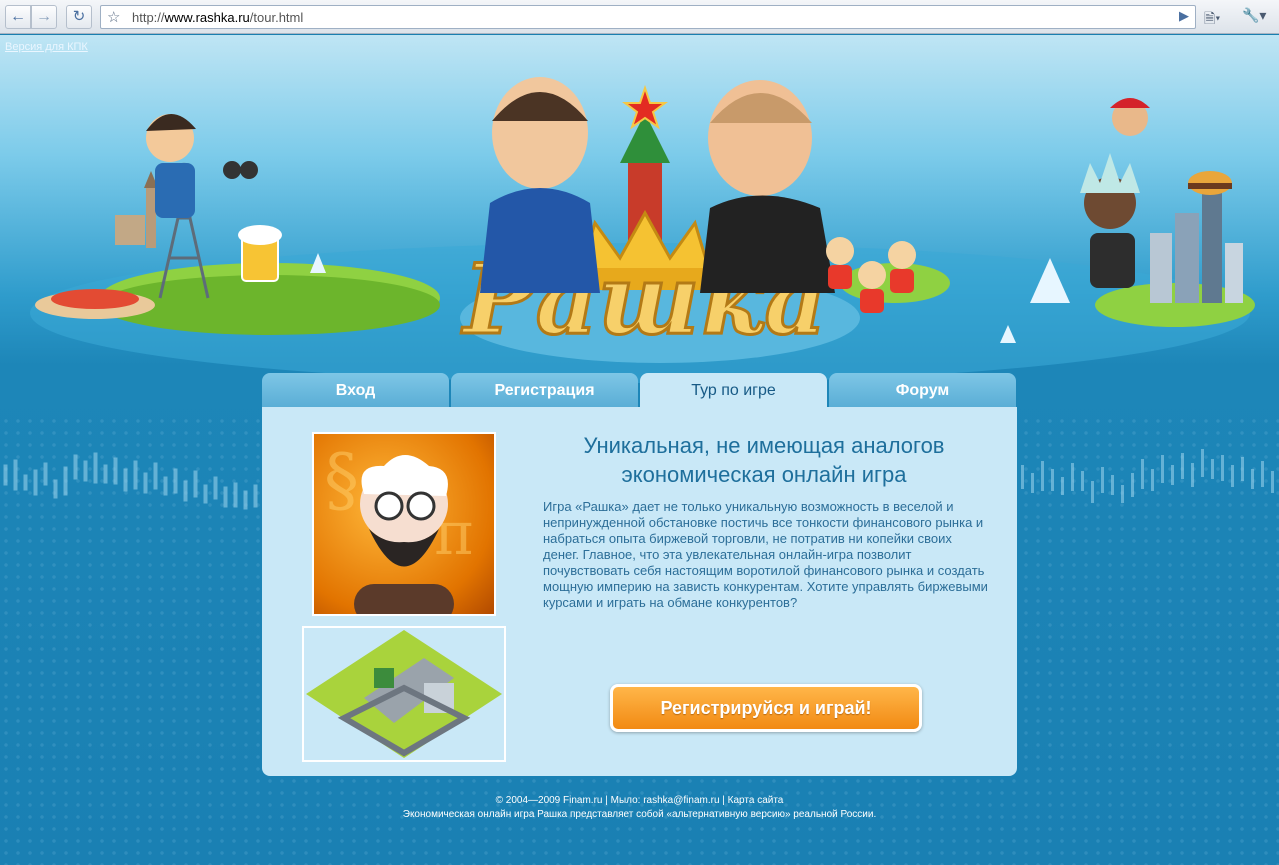 The height and width of the screenshot is (865, 1279). Describe the element at coordinates (764, 445) in the screenshot. I see `headline-line-1: Уникальная, не имеющая аналогов` at that location.